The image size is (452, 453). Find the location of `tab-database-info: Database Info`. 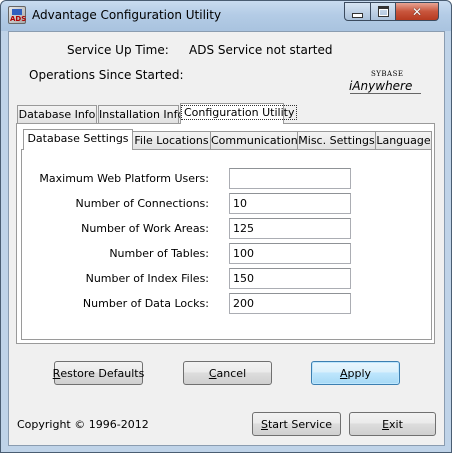

tab-database-info: Database Info is located at coordinates (57, 114).